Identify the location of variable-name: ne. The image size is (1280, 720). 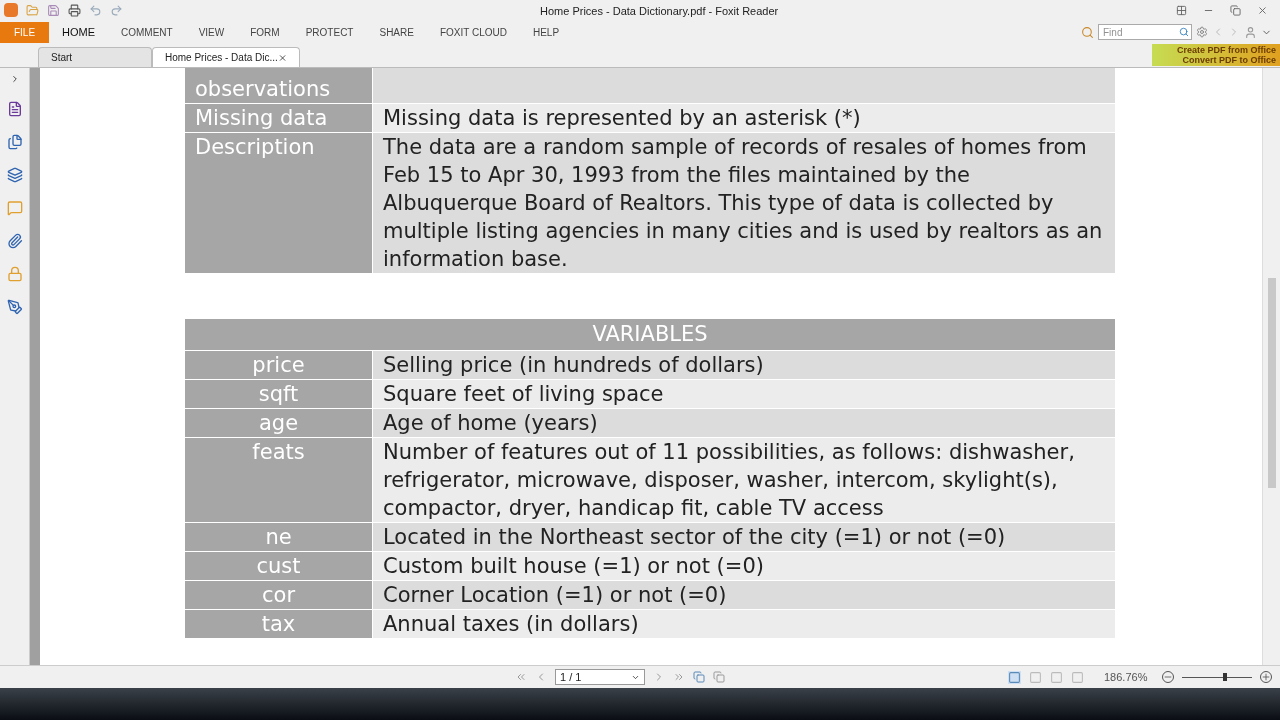
(278, 537).